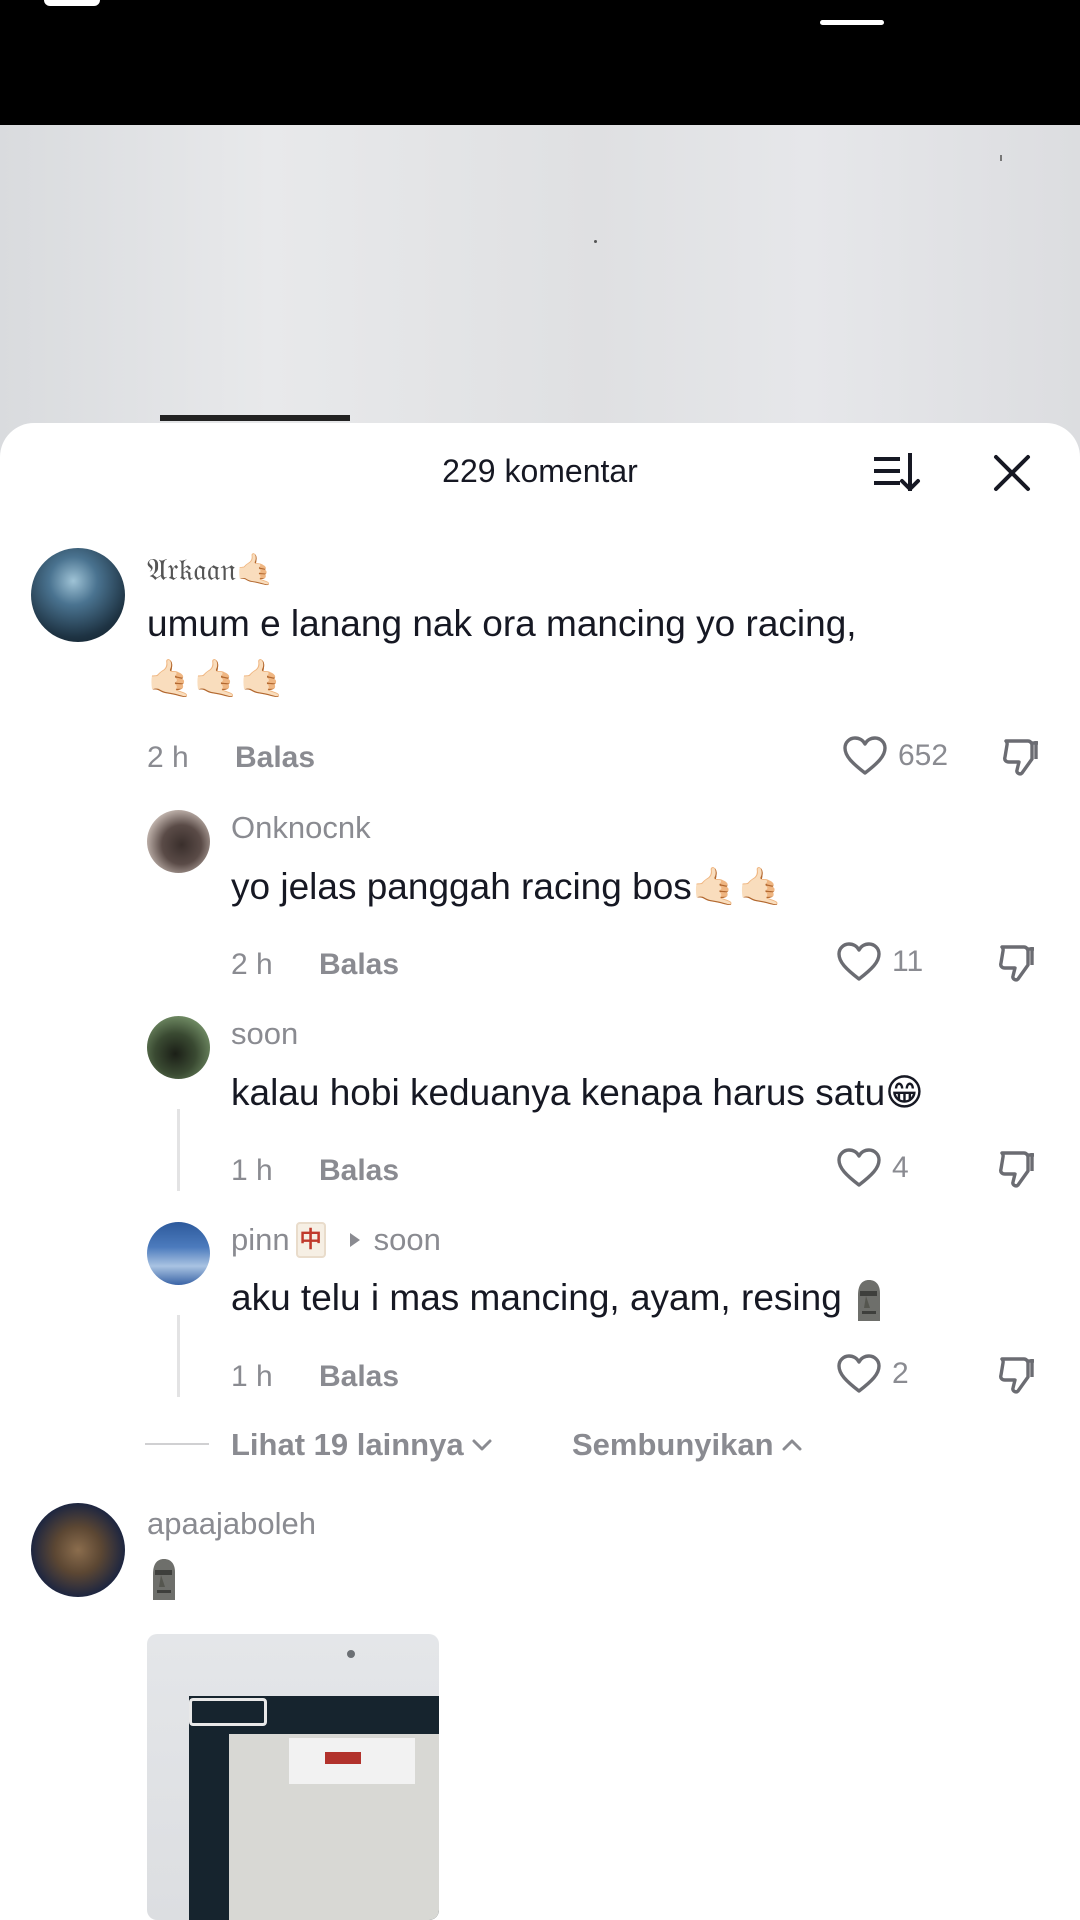 The width and height of the screenshot is (1080, 1920). I want to click on like-button: 4, so click(872, 1168).